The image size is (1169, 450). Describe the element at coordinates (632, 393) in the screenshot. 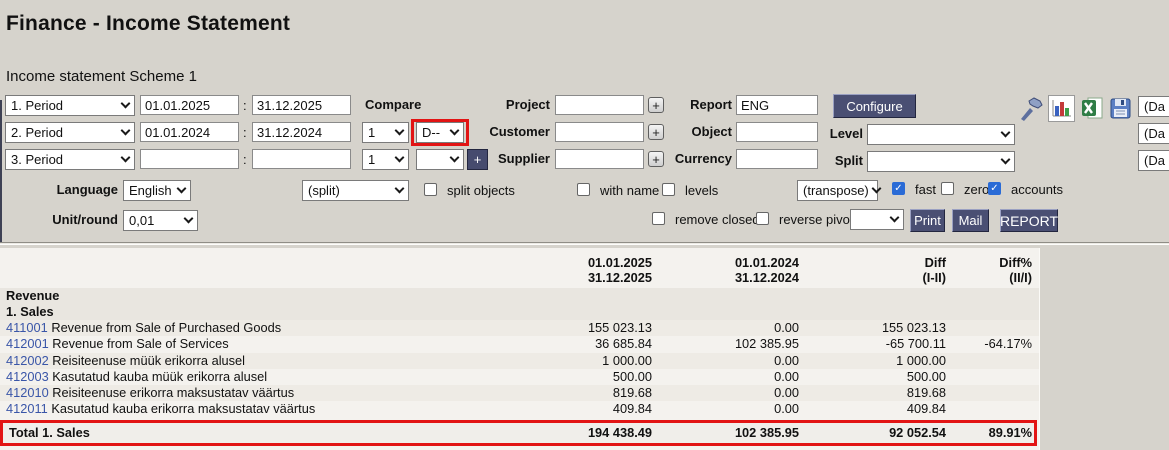

I see `period1-value: 819.68` at that location.